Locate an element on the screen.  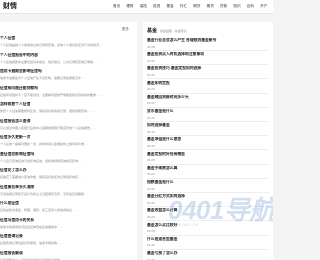
fund-article-title: 基金定投的好处有哪些 is located at coordinates (208, 154).